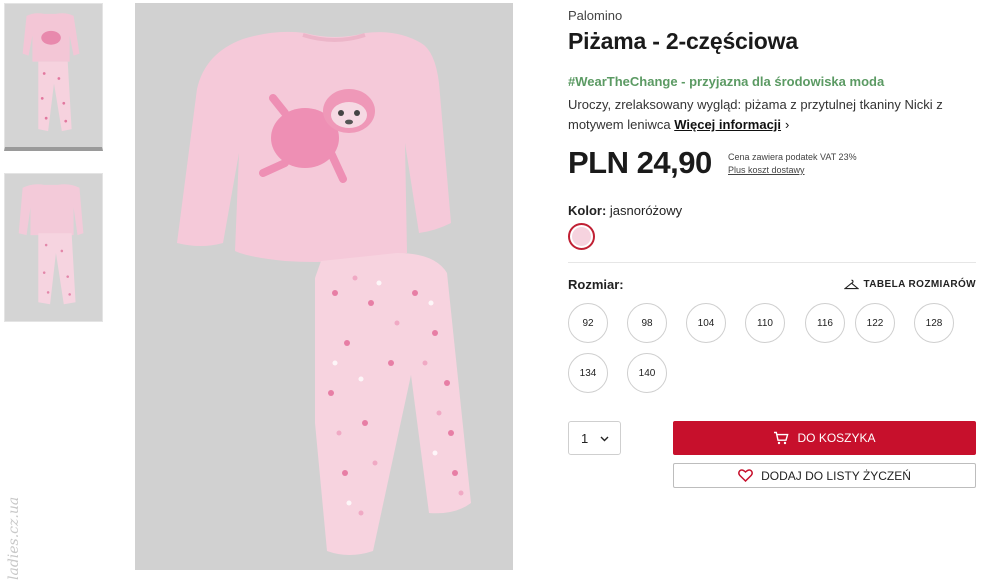 This screenshot has height=588, width=1000. I want to click on size-table-label: TABELA ROZMIARÓW, so click(919, 284).